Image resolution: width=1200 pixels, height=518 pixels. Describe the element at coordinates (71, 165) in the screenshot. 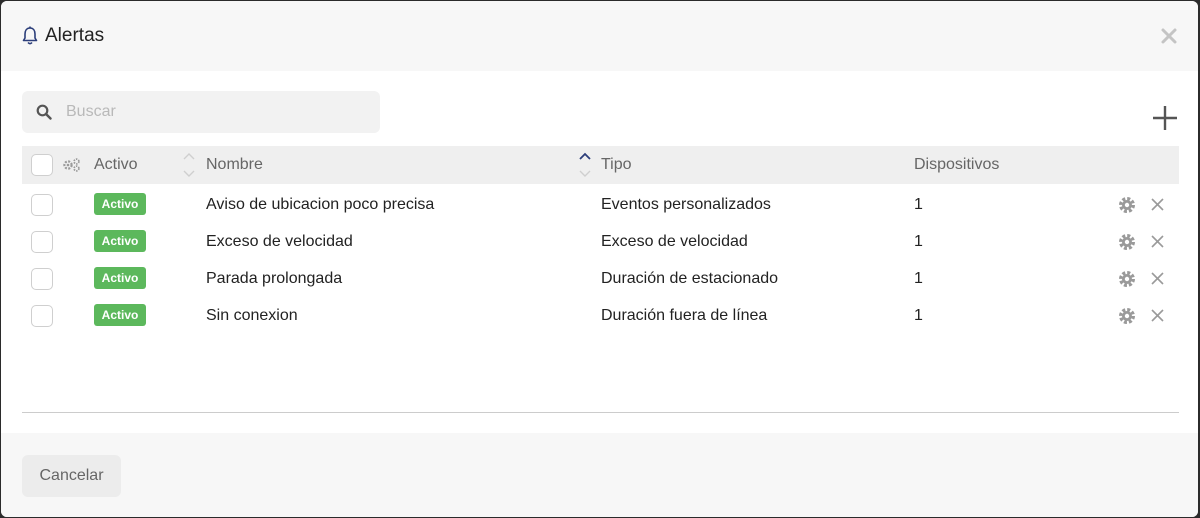

I see `cogs-icon` at that location.